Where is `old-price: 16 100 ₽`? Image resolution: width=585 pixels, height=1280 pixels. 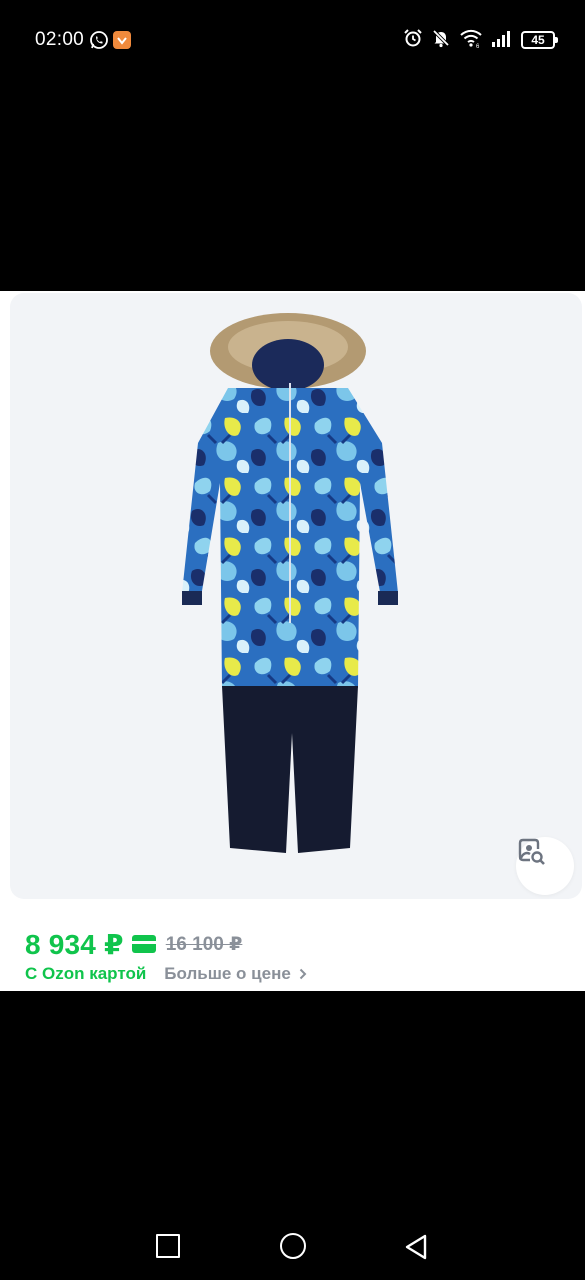
old-price: 16 100 ₽ is located at coordinates (204, 944).